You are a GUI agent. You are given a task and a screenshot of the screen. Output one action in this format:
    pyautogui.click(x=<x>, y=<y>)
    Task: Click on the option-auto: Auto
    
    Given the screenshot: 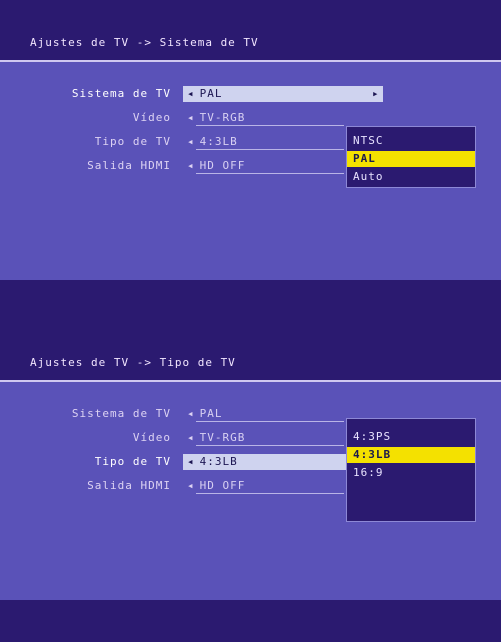 What is the action you would take?
    pyautogui.click(x=411, y=177)
    